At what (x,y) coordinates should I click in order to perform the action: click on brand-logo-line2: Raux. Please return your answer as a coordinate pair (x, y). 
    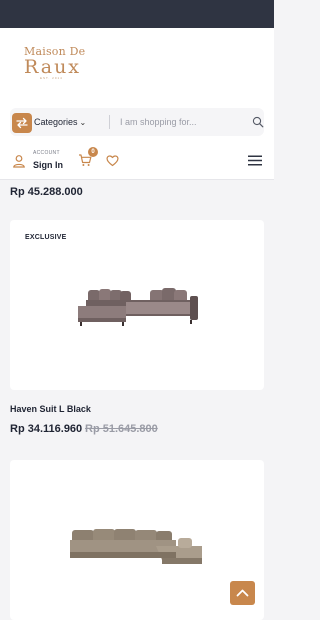
    Looking at the image, I should click on (53, 67).